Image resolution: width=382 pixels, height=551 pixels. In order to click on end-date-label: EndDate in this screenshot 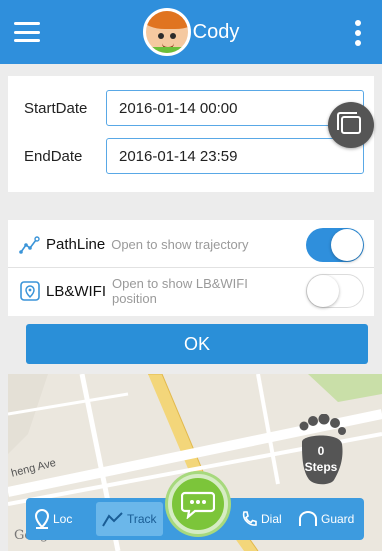, I will do `click(53, 156)`.